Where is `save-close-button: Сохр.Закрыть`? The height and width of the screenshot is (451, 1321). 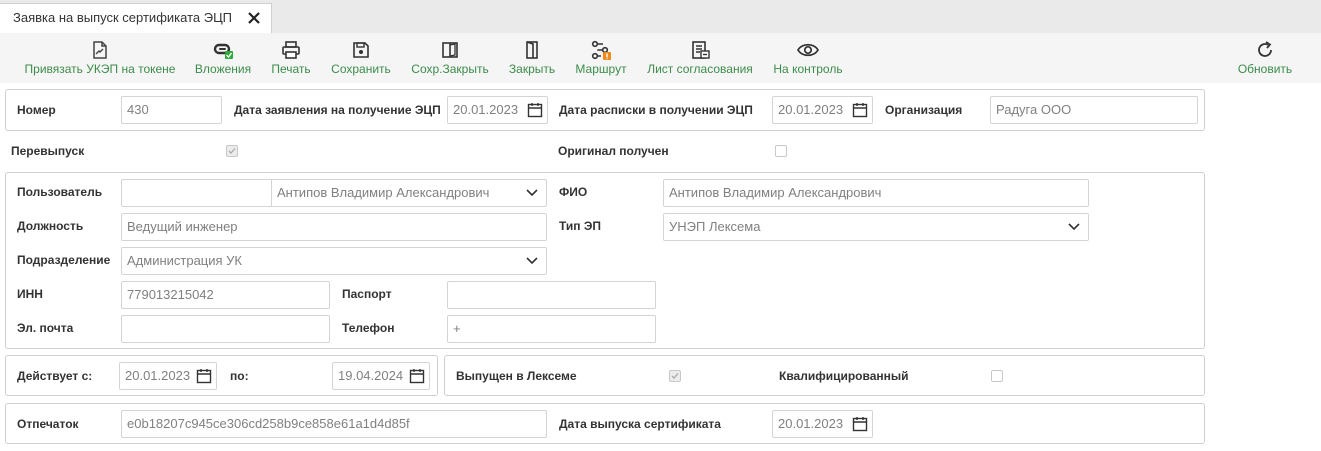 save-close-button: Сохр.Закрыть is located at coordinates (450, 58).